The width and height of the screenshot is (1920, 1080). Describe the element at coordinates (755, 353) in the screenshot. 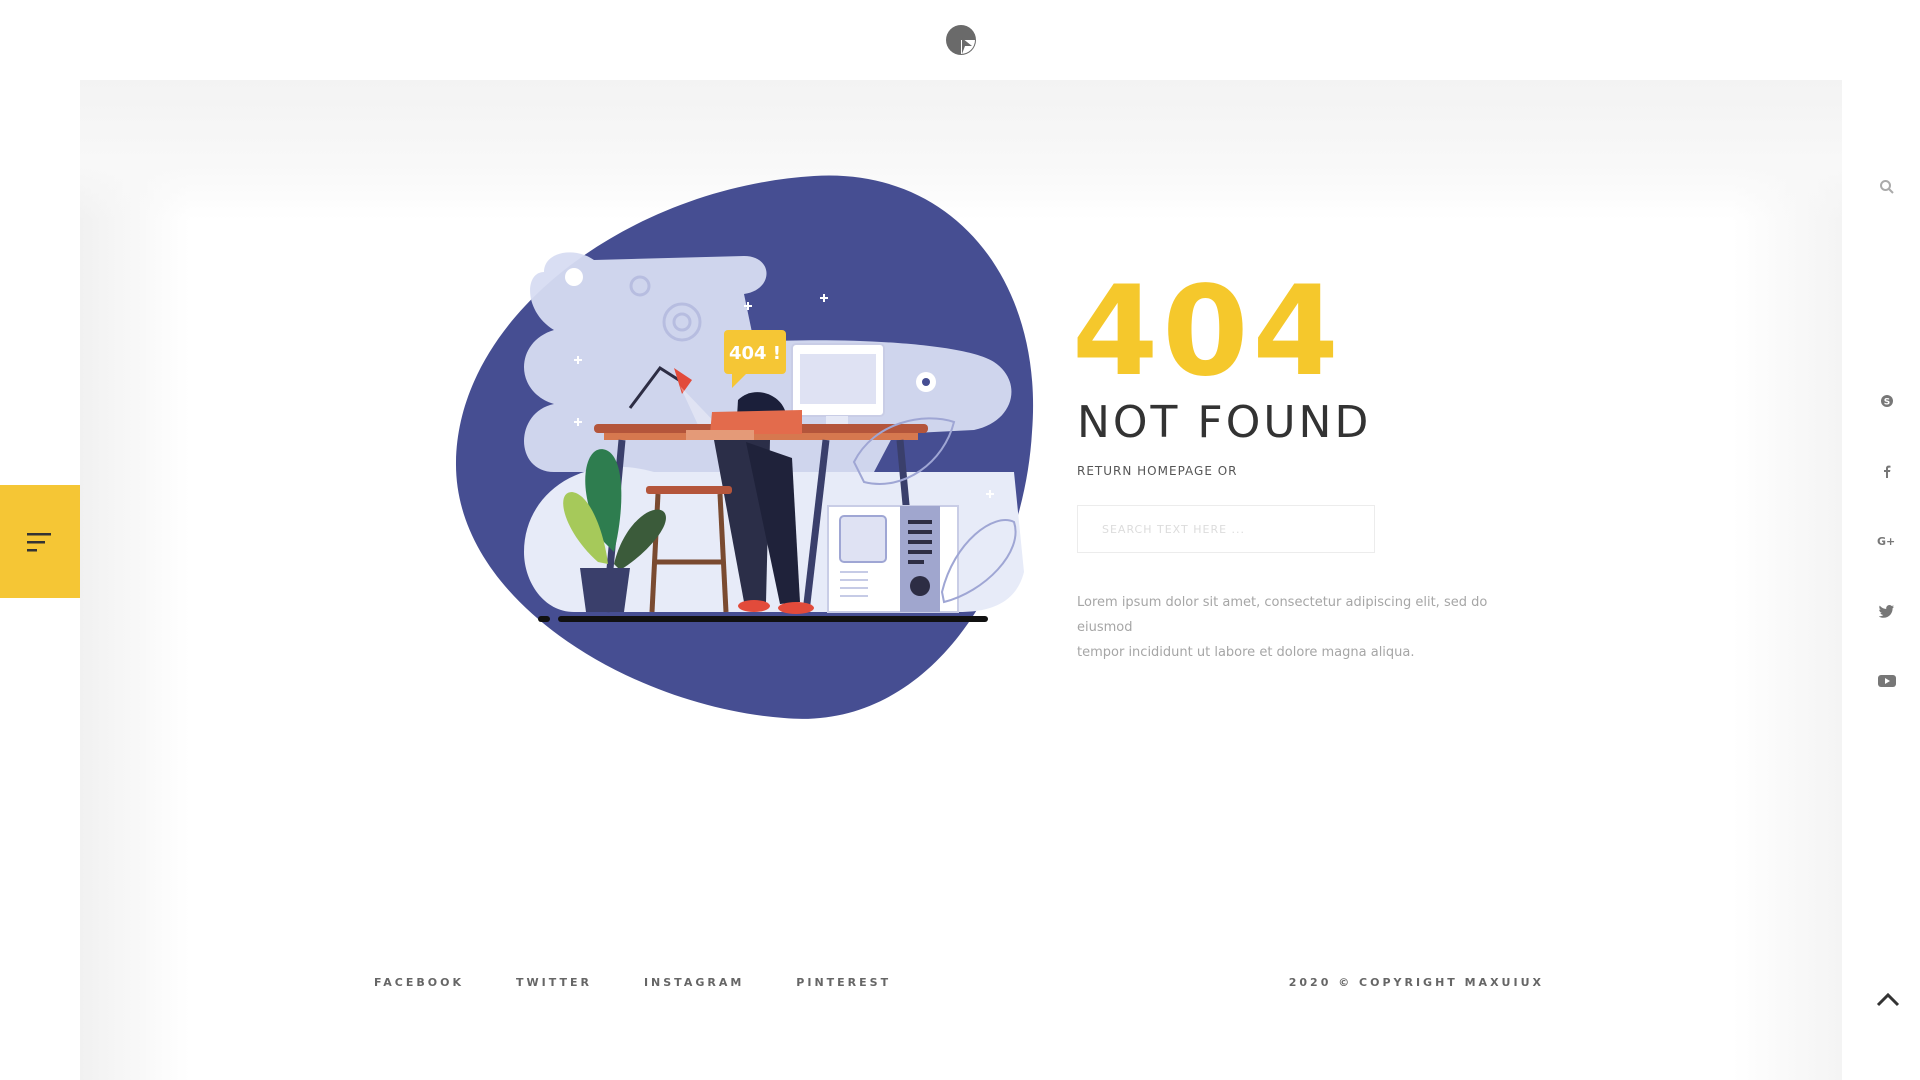

I see `badge-text: 404 !` at that location.